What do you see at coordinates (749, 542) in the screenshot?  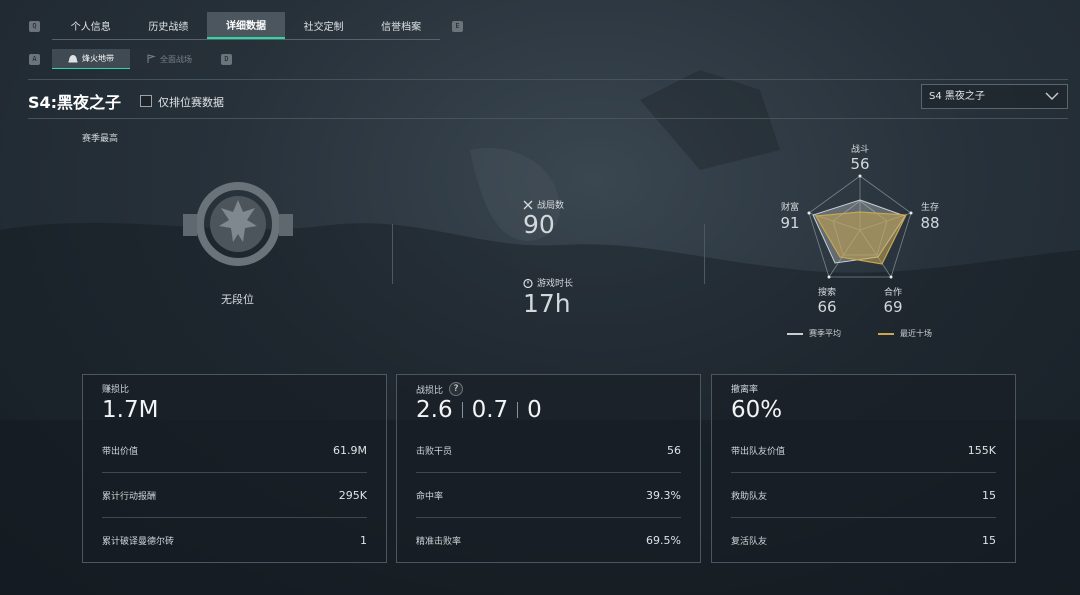 I see `teammates-revived-label: 复活队友` at bounding box center [749, 542].